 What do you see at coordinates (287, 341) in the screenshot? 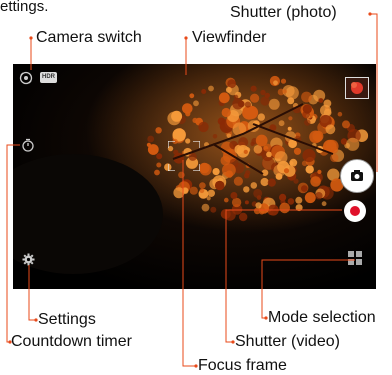
I see `callout-shutter-video: Shutter (video)` at bounding box center [287, 341].